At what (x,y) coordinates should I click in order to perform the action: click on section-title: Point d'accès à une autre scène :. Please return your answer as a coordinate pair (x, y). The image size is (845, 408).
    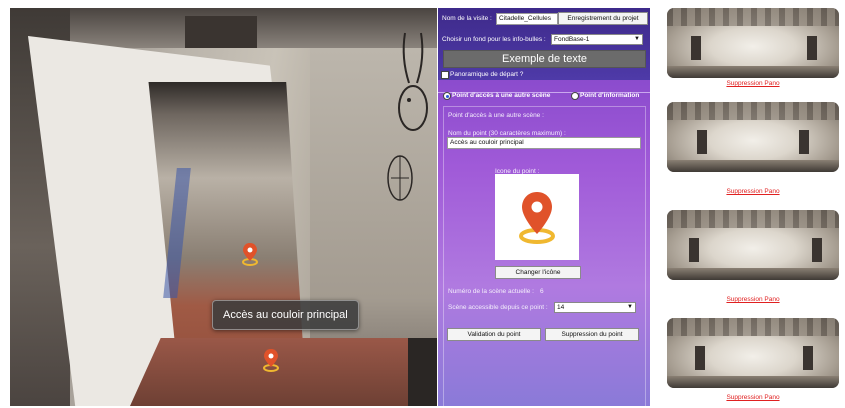
    Looking at the image, I should click on (496, 115).